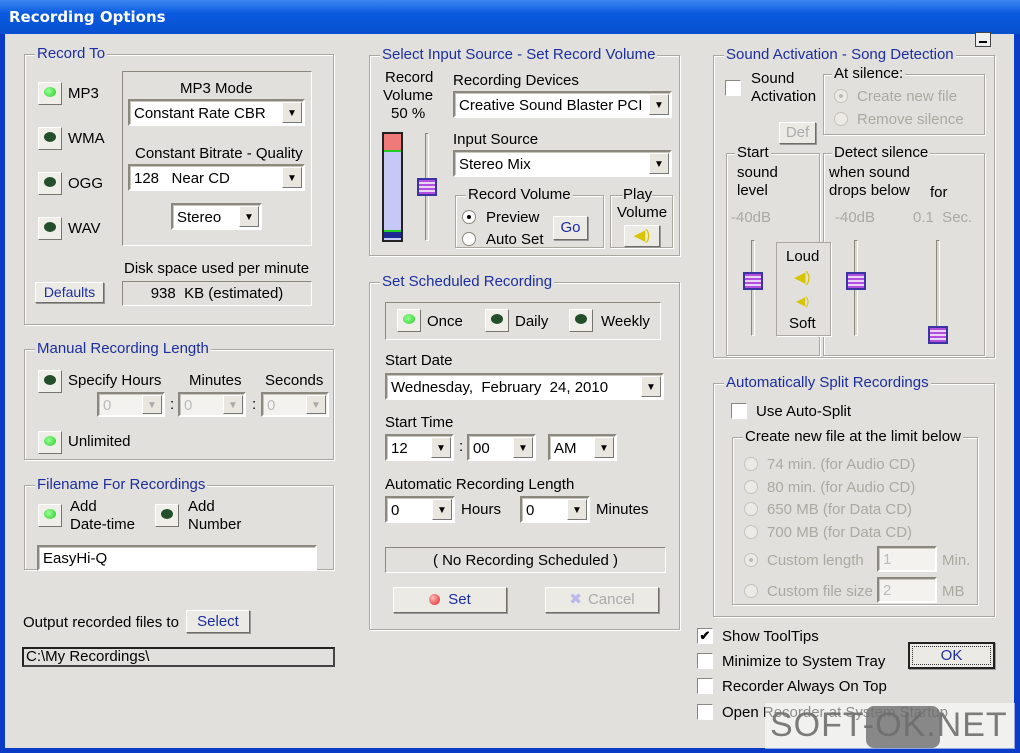  I want to click on minutes-select: 0 ▼, so click(212, 404).